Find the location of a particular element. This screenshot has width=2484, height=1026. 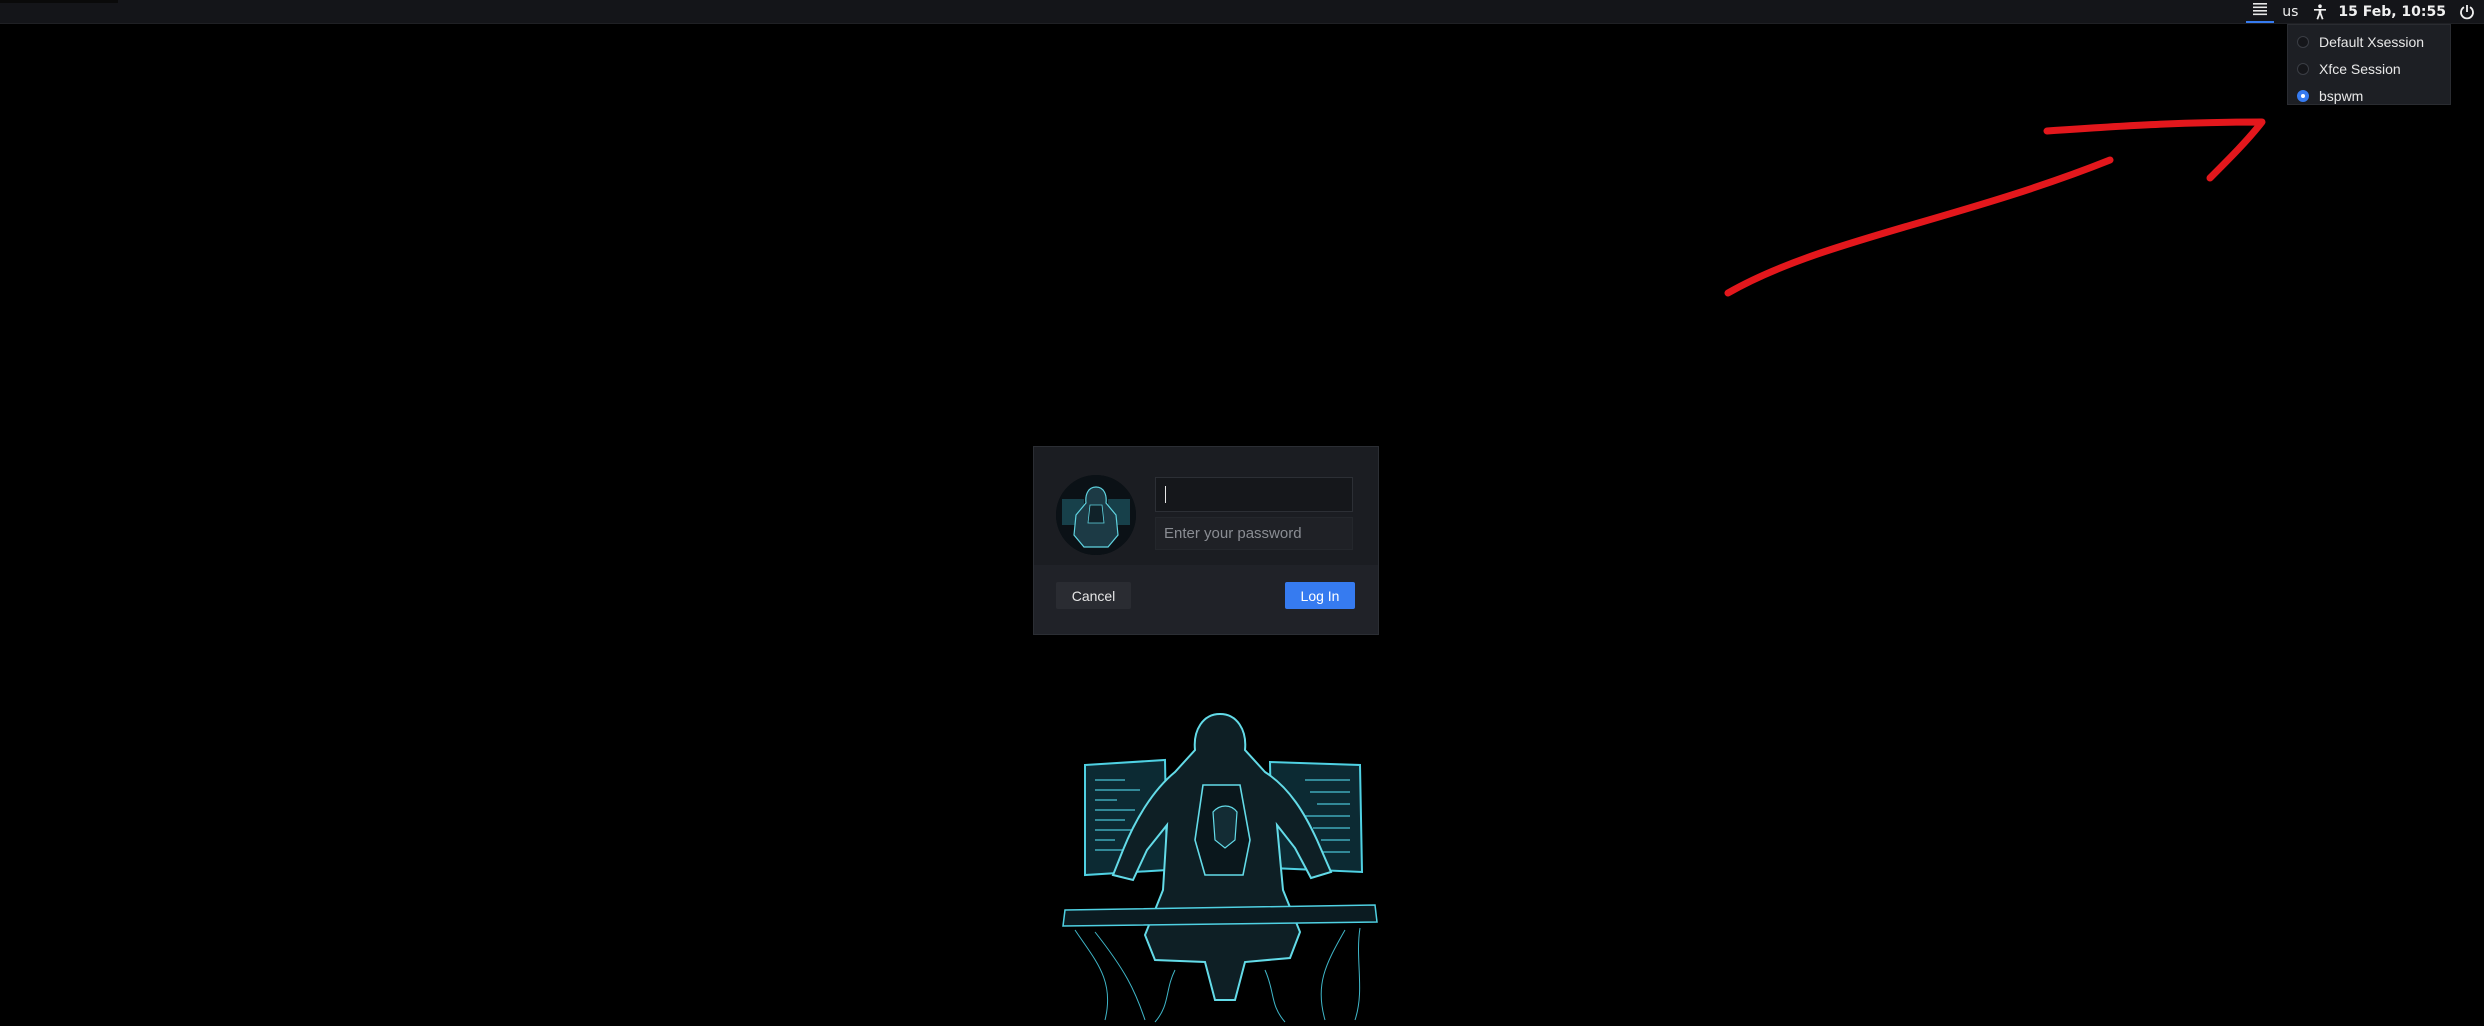

session-selector-button is located at coordinates (2260, 11).